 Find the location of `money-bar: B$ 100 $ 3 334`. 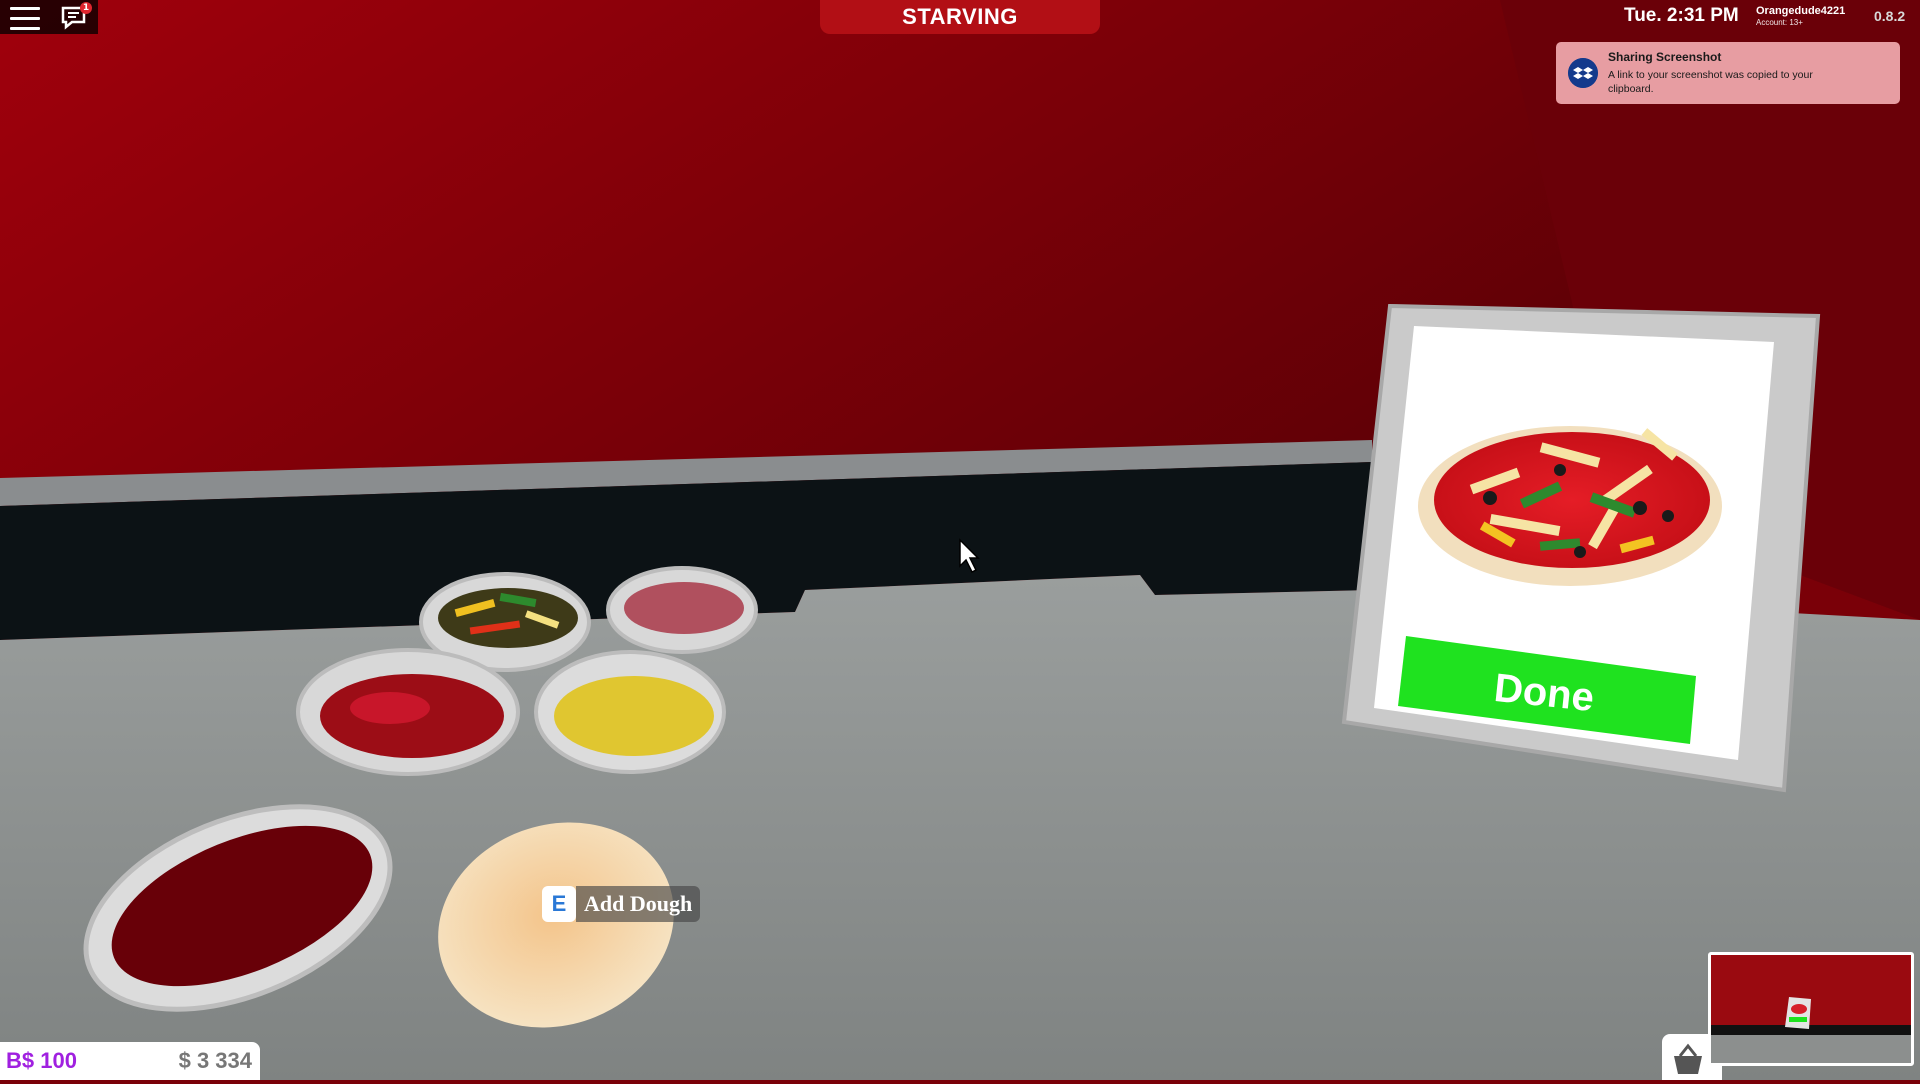

money-bar: B$ 100 $ 3 334 is located at coordinates (130, 1061).